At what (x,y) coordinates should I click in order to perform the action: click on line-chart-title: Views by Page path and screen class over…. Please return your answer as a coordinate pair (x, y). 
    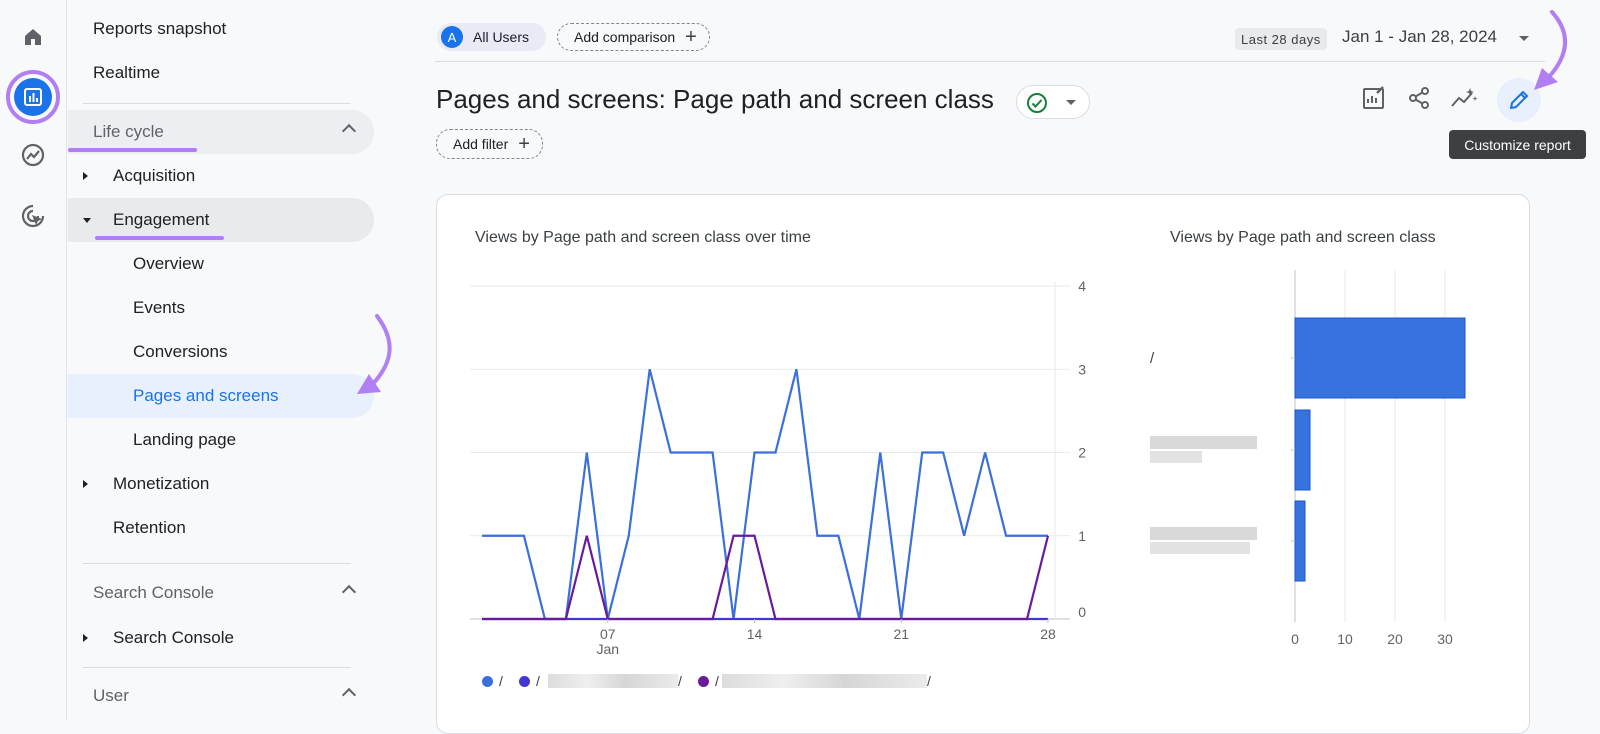
    Looking at the image, I should click on (643, 237).